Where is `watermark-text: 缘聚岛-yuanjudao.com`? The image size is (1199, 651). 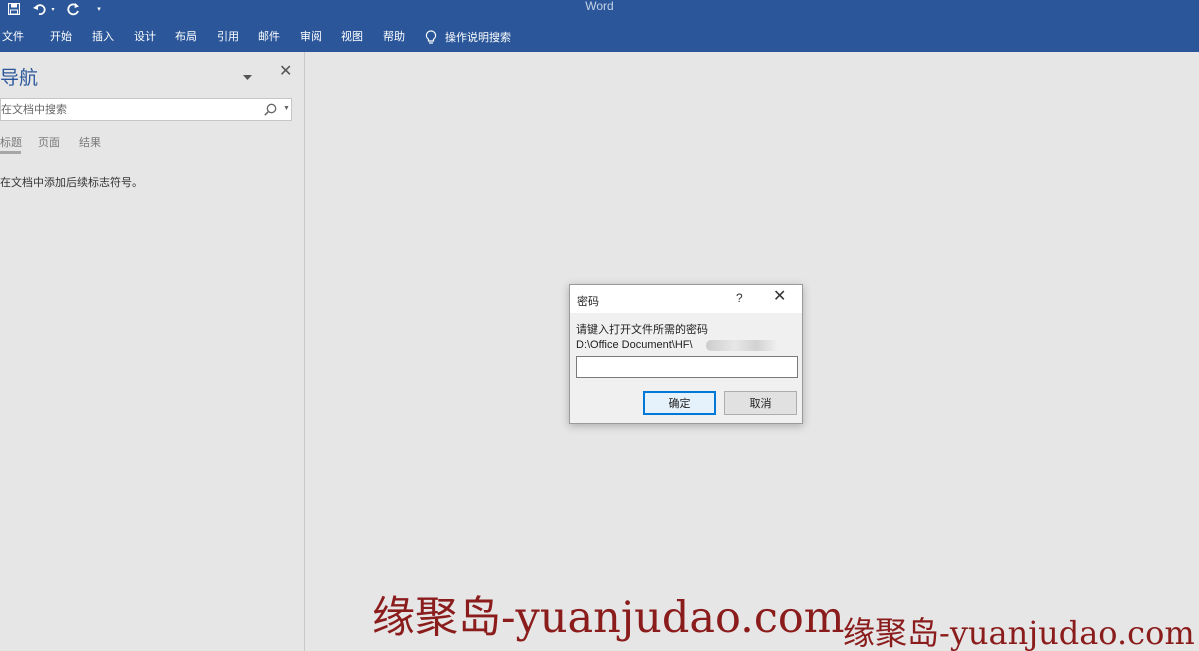 watermark-text: 缘聚岛-yuanjudao.com is located at coordinates (608, 618).